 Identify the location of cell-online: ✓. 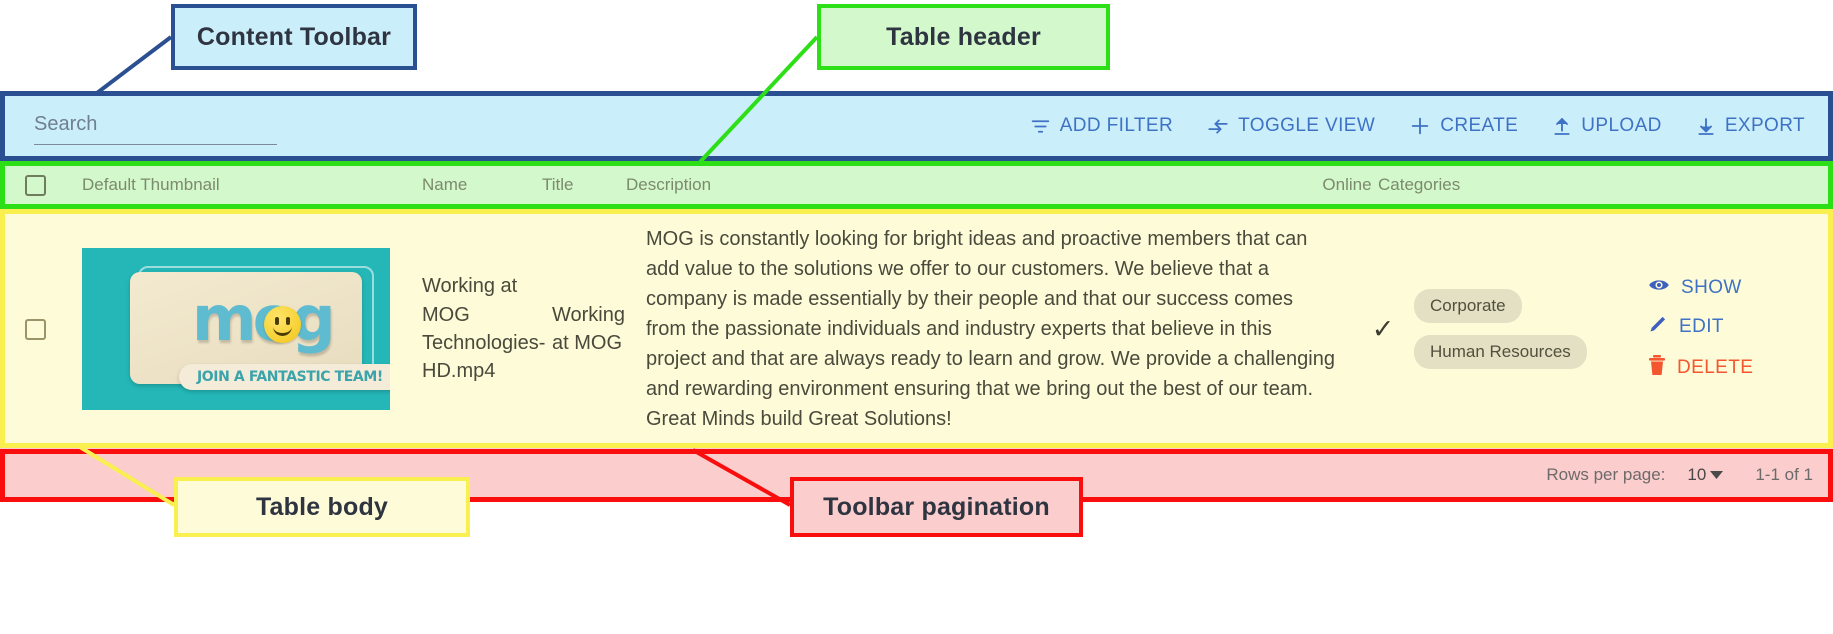
(1383, 328).